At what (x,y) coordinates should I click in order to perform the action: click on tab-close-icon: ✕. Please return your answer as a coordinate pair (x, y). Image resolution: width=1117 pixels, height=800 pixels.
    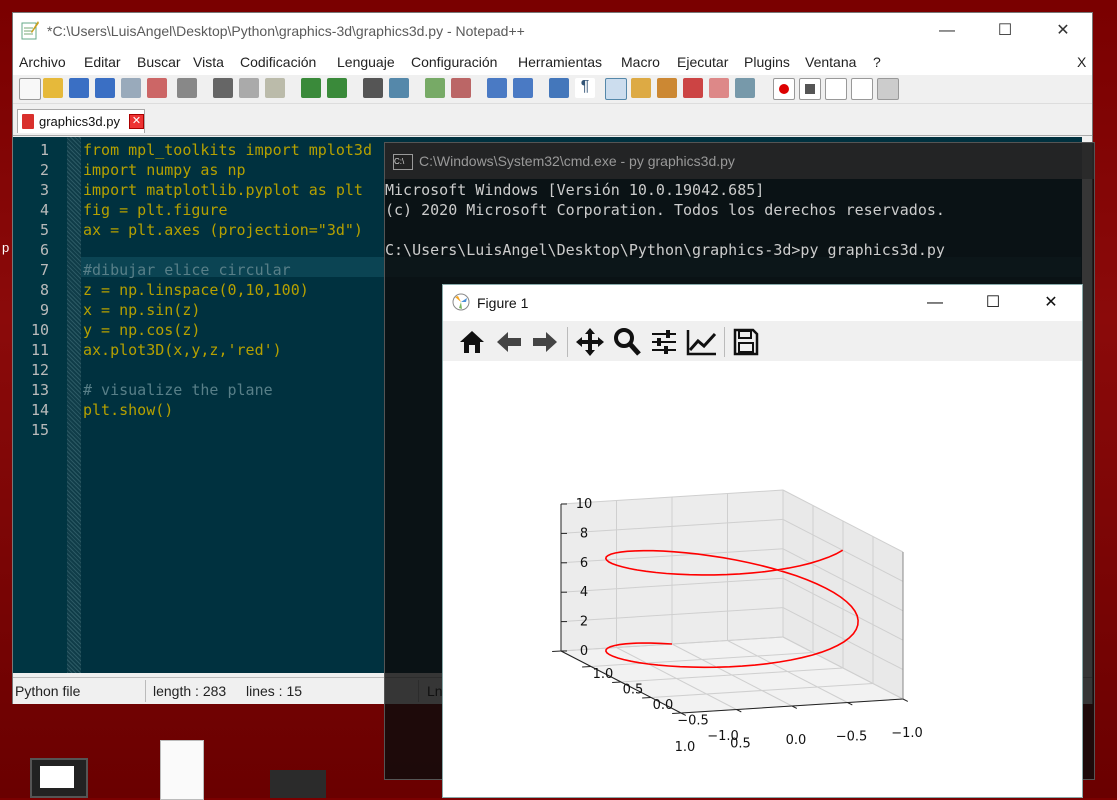
    Looking at the image, I should click on (136, 121).